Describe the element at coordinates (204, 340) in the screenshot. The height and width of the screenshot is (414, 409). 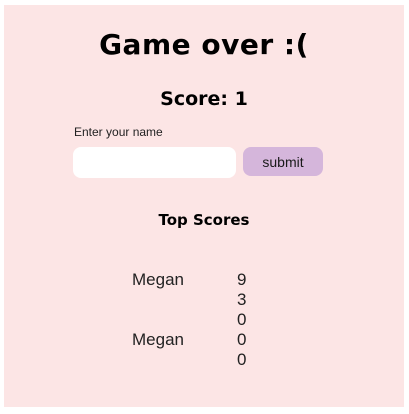
I see `score-row: Megan 0` at that location.